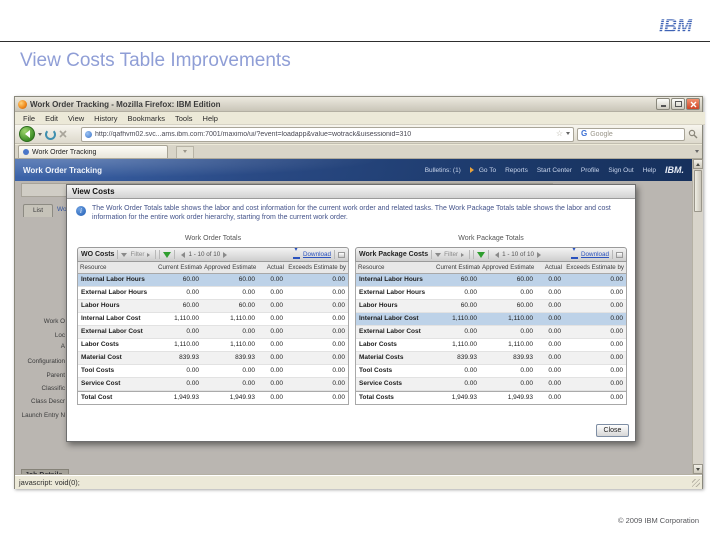  What do you see at coordinates (693, 134) in the screenshot?
I see `search-magnifier-icon` at bounding box center [693, 134].